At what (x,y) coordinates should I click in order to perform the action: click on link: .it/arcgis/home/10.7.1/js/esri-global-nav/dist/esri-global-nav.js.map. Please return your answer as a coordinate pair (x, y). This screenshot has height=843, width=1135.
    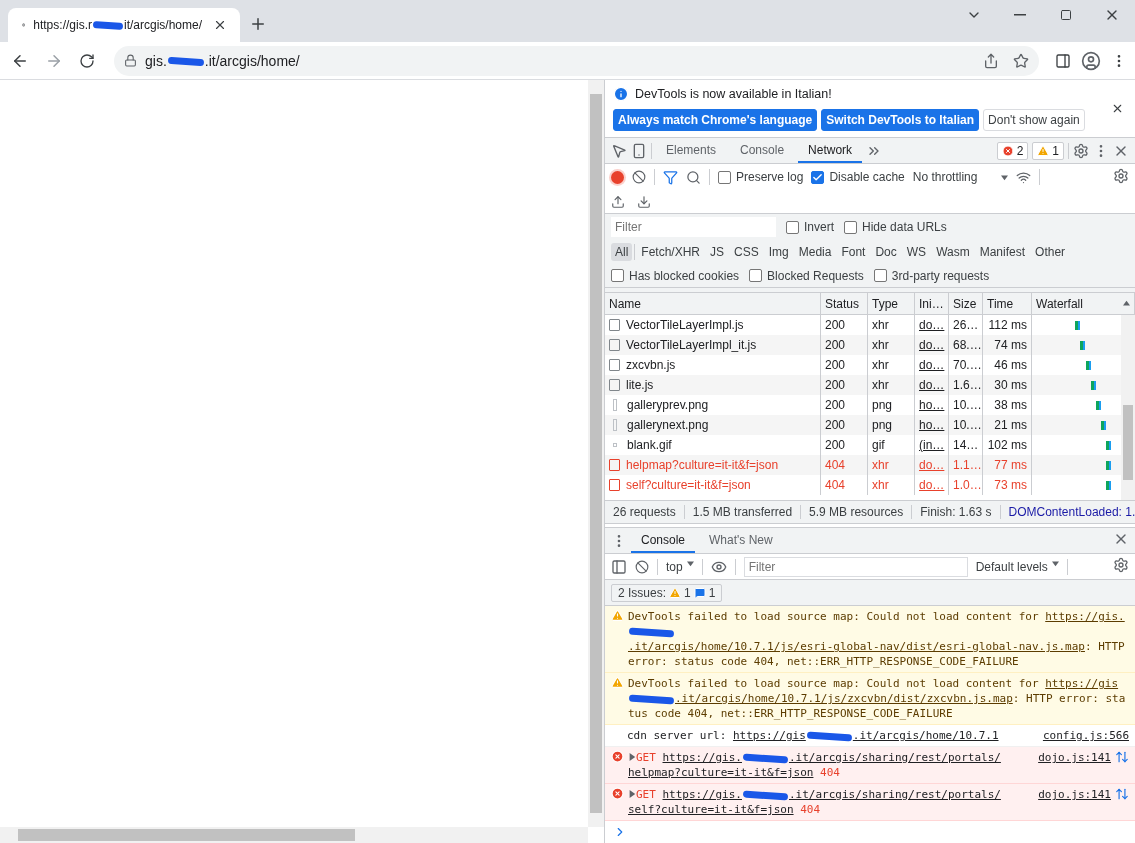
    Looking at the image, I should click on (856, 646).